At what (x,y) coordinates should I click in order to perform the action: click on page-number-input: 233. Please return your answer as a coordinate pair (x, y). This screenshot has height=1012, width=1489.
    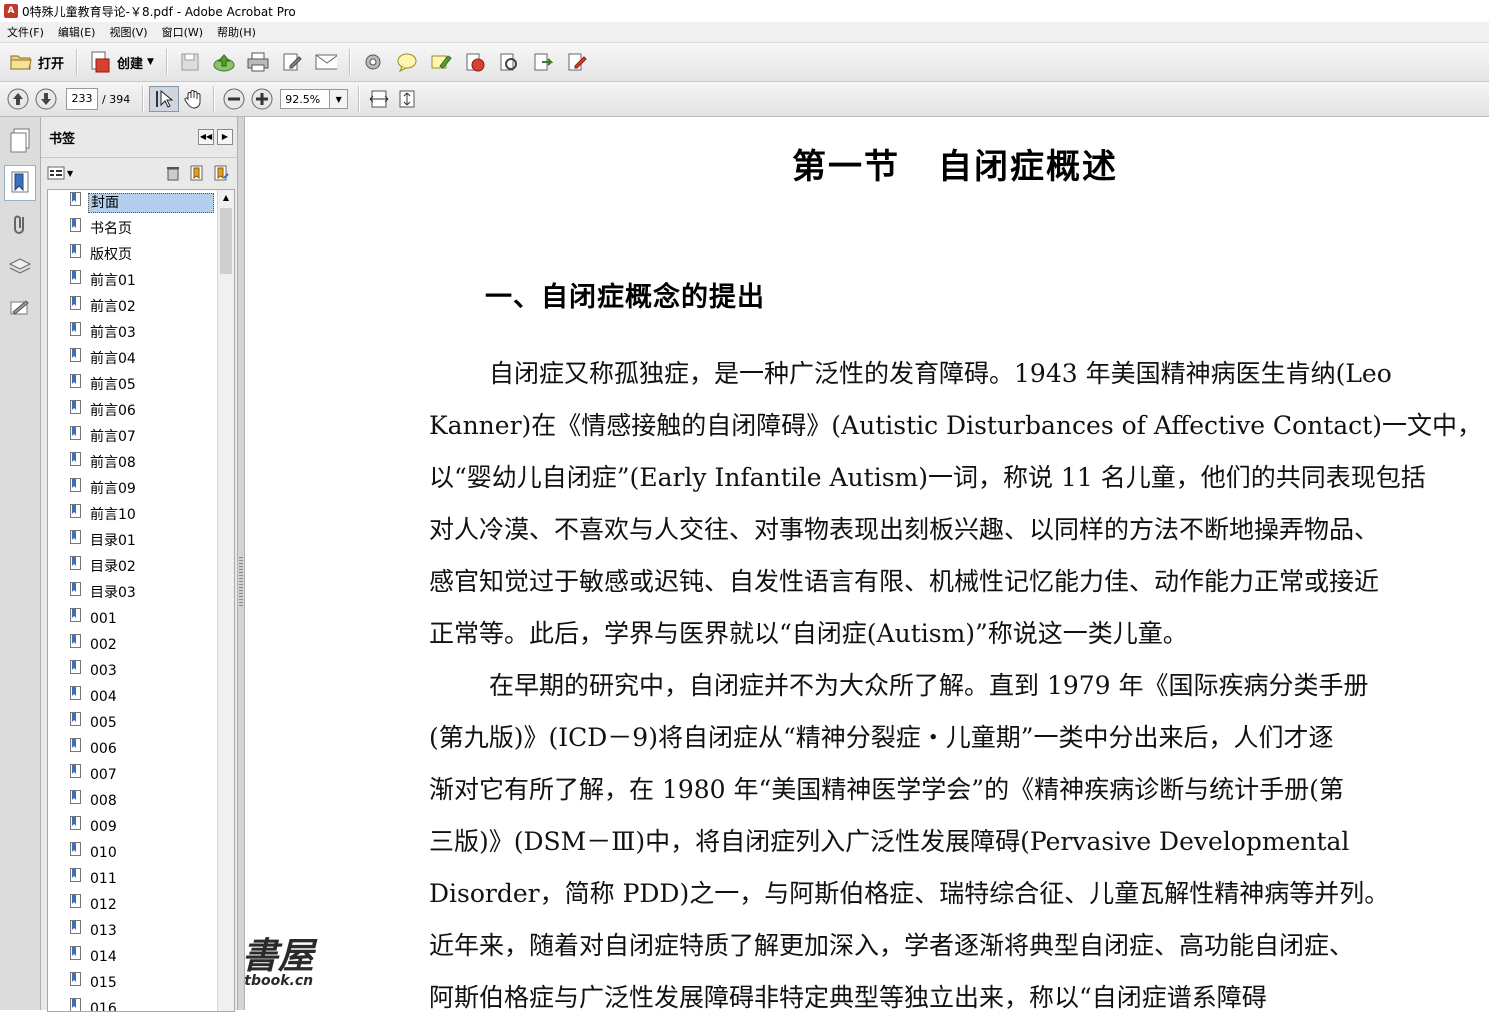
    Looking at the image, I should click on (82, 99).